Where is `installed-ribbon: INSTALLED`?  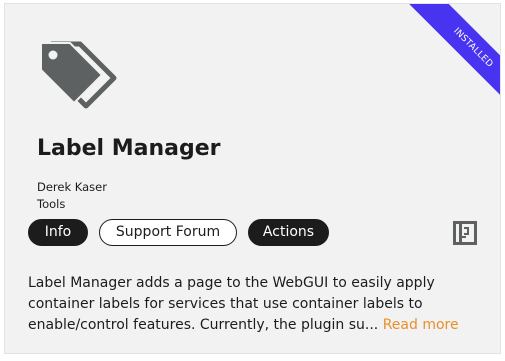
installed-ribbon: INSTALLED is located at coordinates (442, 61).